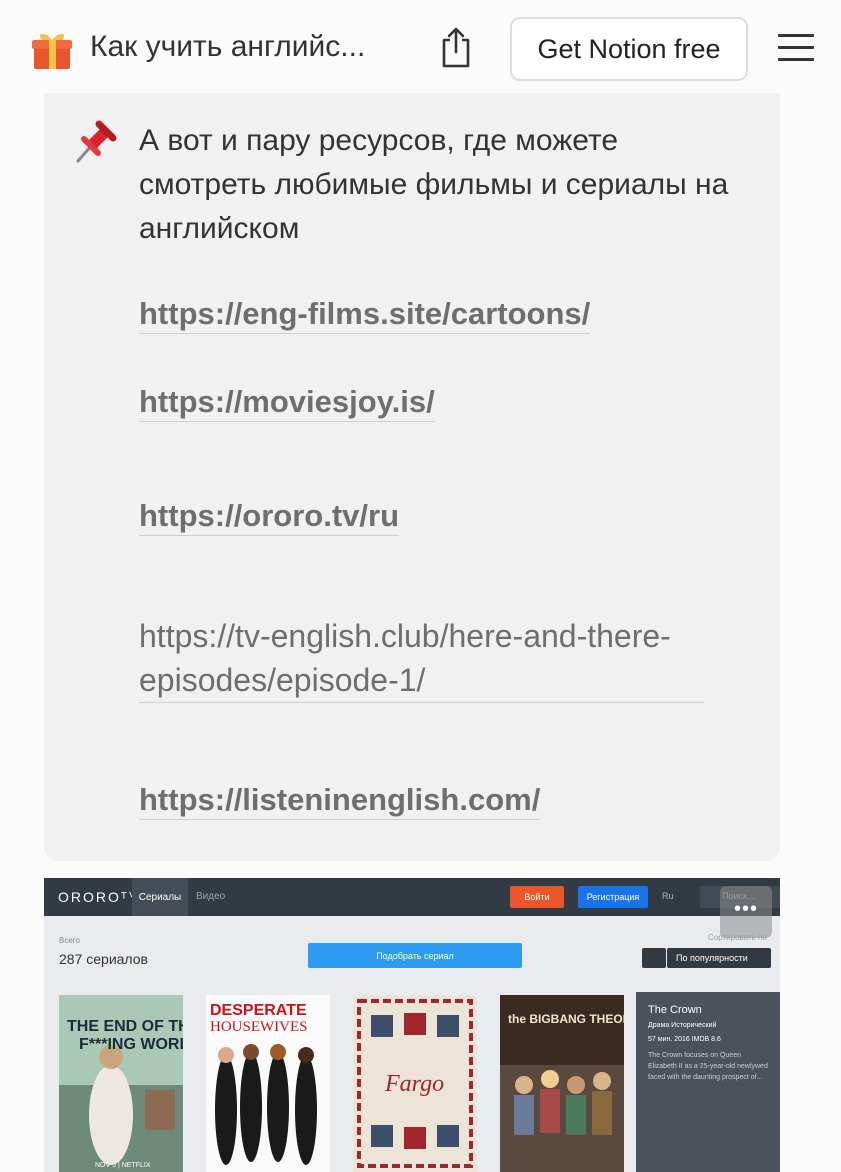 The image size is (841, 1172). Describe the element at coordinates (340, 800) in the screenshot. I see `link-listeninenglish: https://listeninenglish.com/` at that location.